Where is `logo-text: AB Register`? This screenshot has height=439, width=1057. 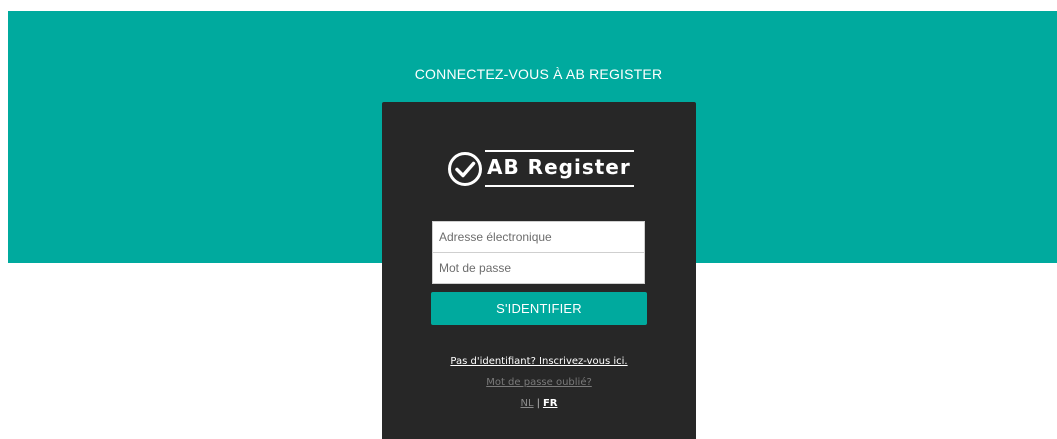
logo-text: AB Register is located at coordinates (559, 167).